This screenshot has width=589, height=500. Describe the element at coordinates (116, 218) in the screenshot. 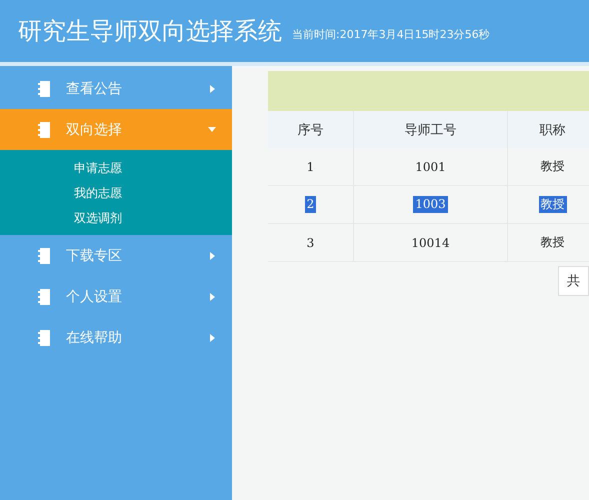

I see `submenu-item: 双选调剂` at that location.